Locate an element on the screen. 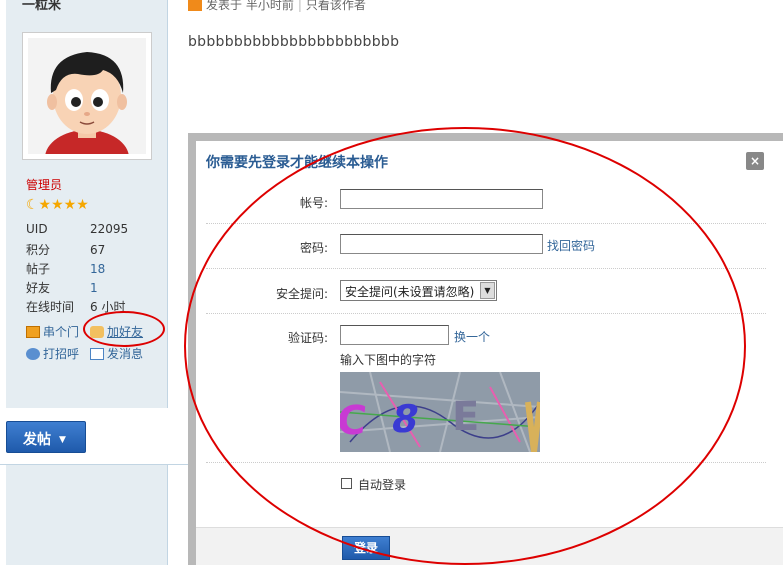  message-label: 发消息 is located at coordinates (125, 354).